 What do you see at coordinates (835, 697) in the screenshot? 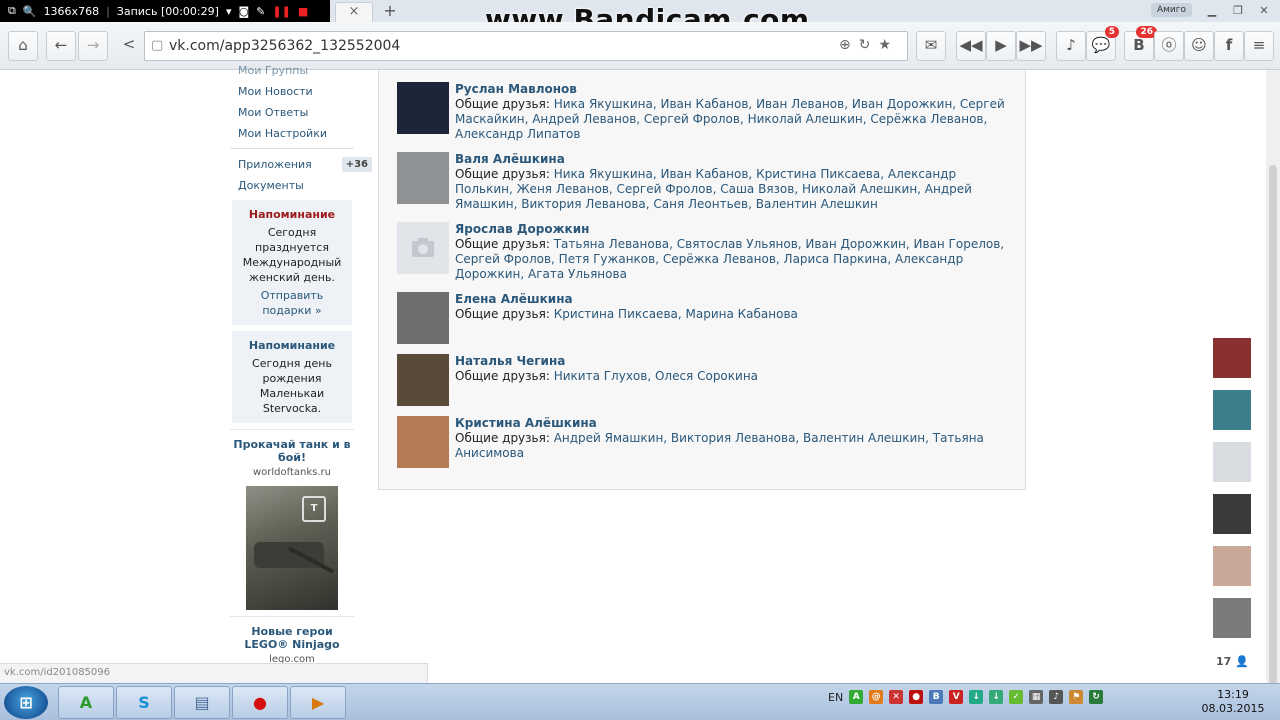
I see `language-indicator: EN` at bounding box center [835, 697].